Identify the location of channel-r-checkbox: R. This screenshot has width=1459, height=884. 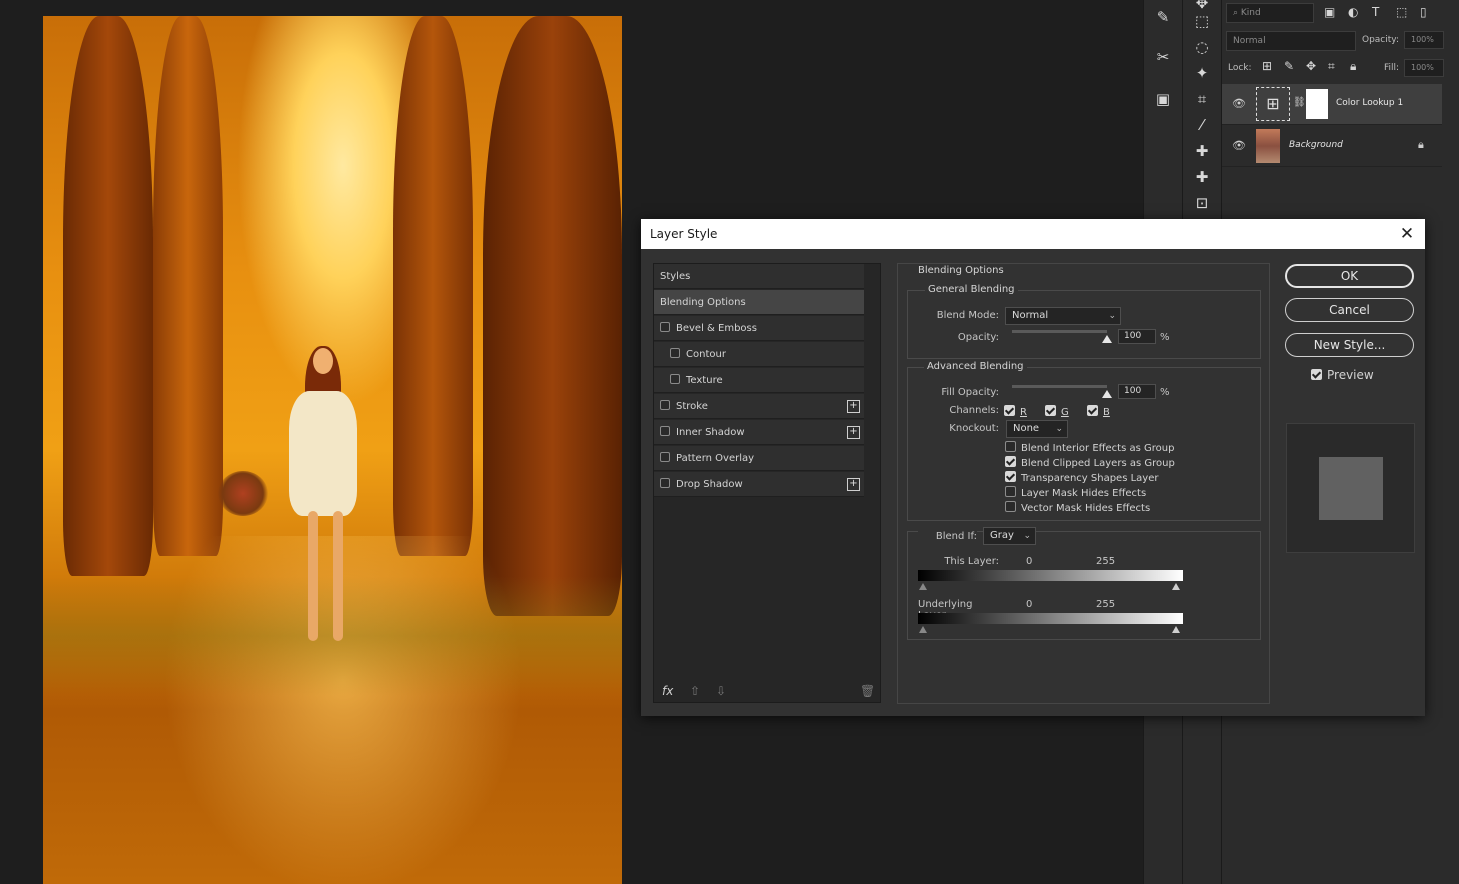
(1015, 411).